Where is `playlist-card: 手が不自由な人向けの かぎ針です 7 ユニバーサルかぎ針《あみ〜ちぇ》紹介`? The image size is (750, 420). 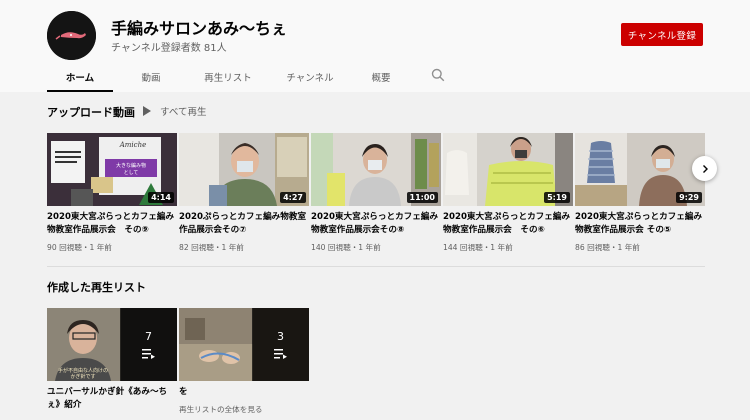
playlist-card: 手が不自由な人向けの かぎ針です 7 ユニバーサルかぎ針《あみ〜ちぇ》紹介 is located at coordinates (112, 360).